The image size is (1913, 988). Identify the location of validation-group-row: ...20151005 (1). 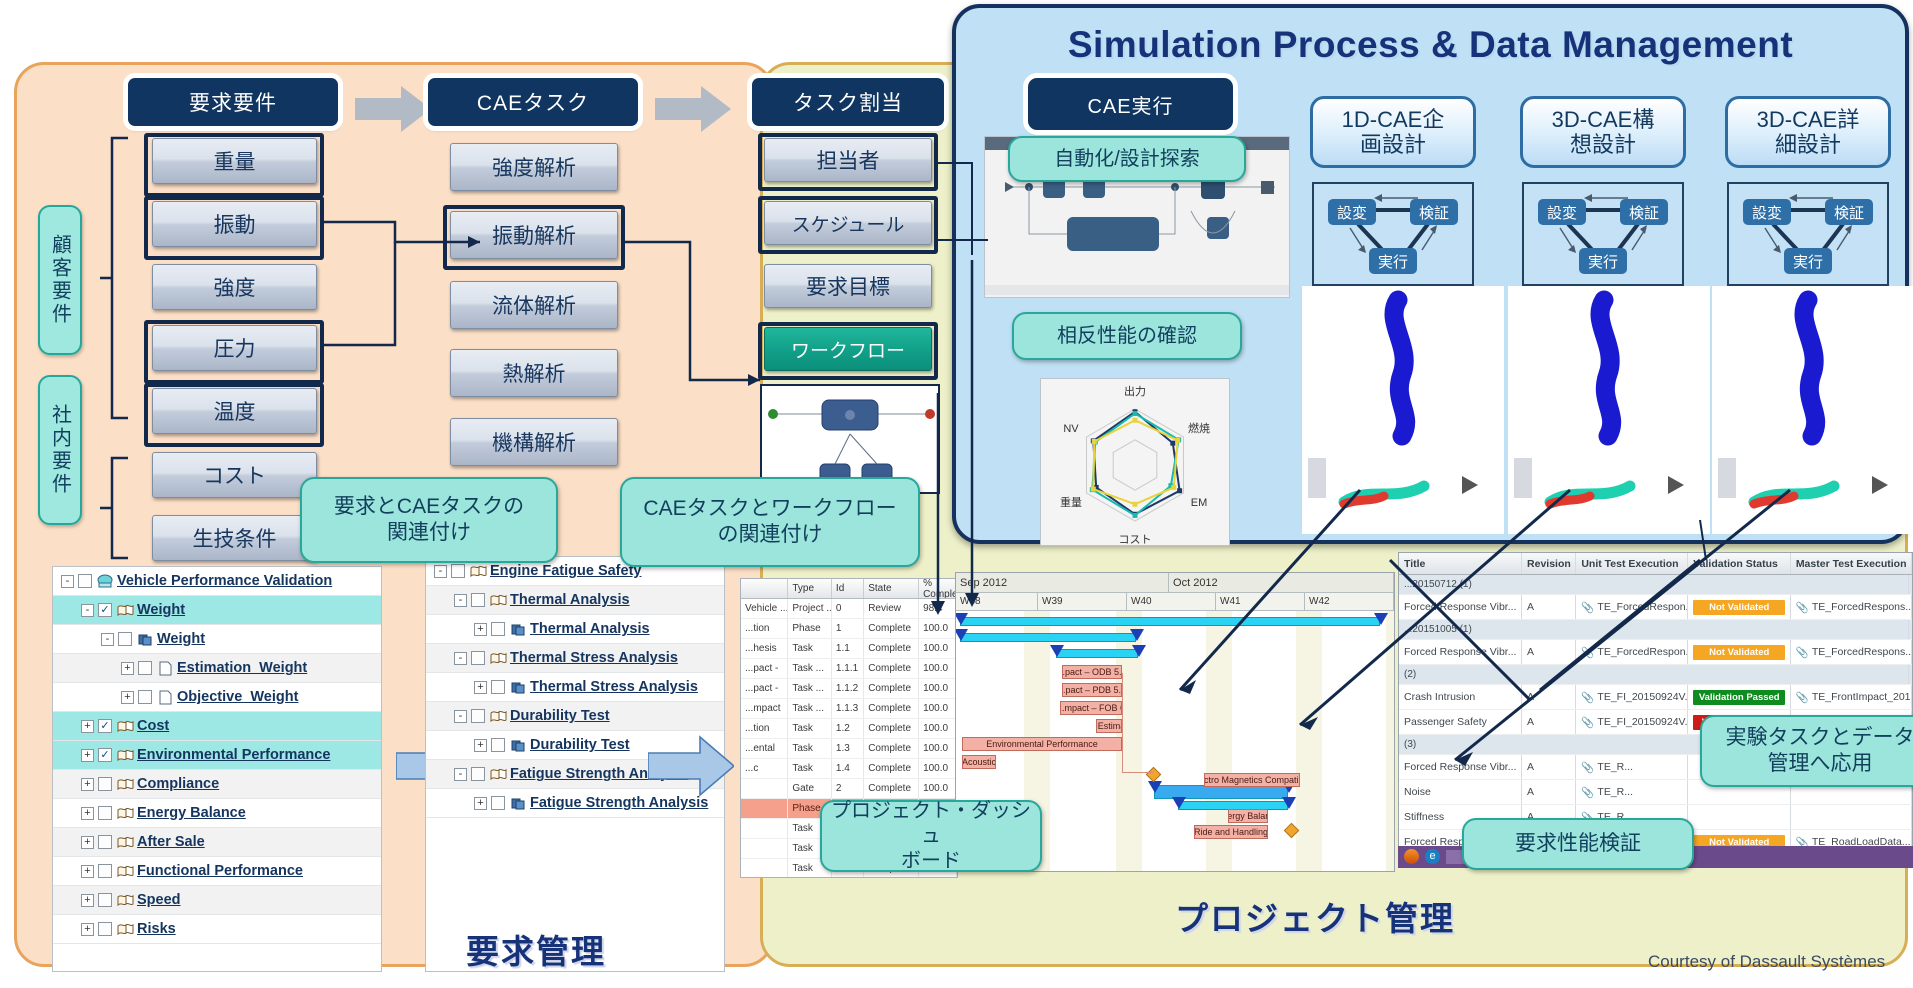
(1655, 630).